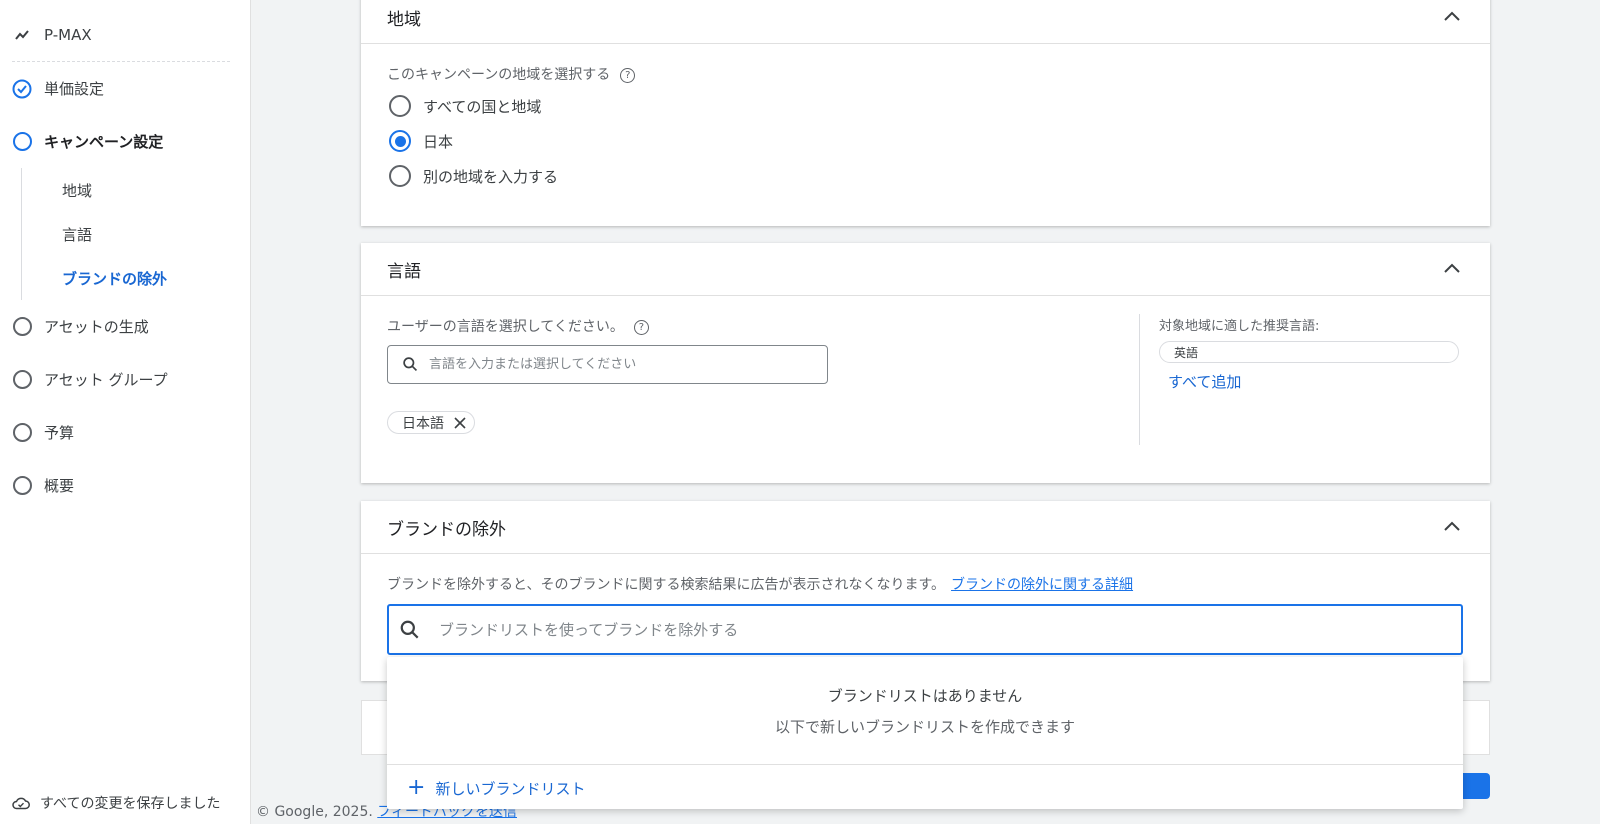 The height and width of the screenshot is (824, 1600). I want to click on radio-button-selected, so click(400, 141).